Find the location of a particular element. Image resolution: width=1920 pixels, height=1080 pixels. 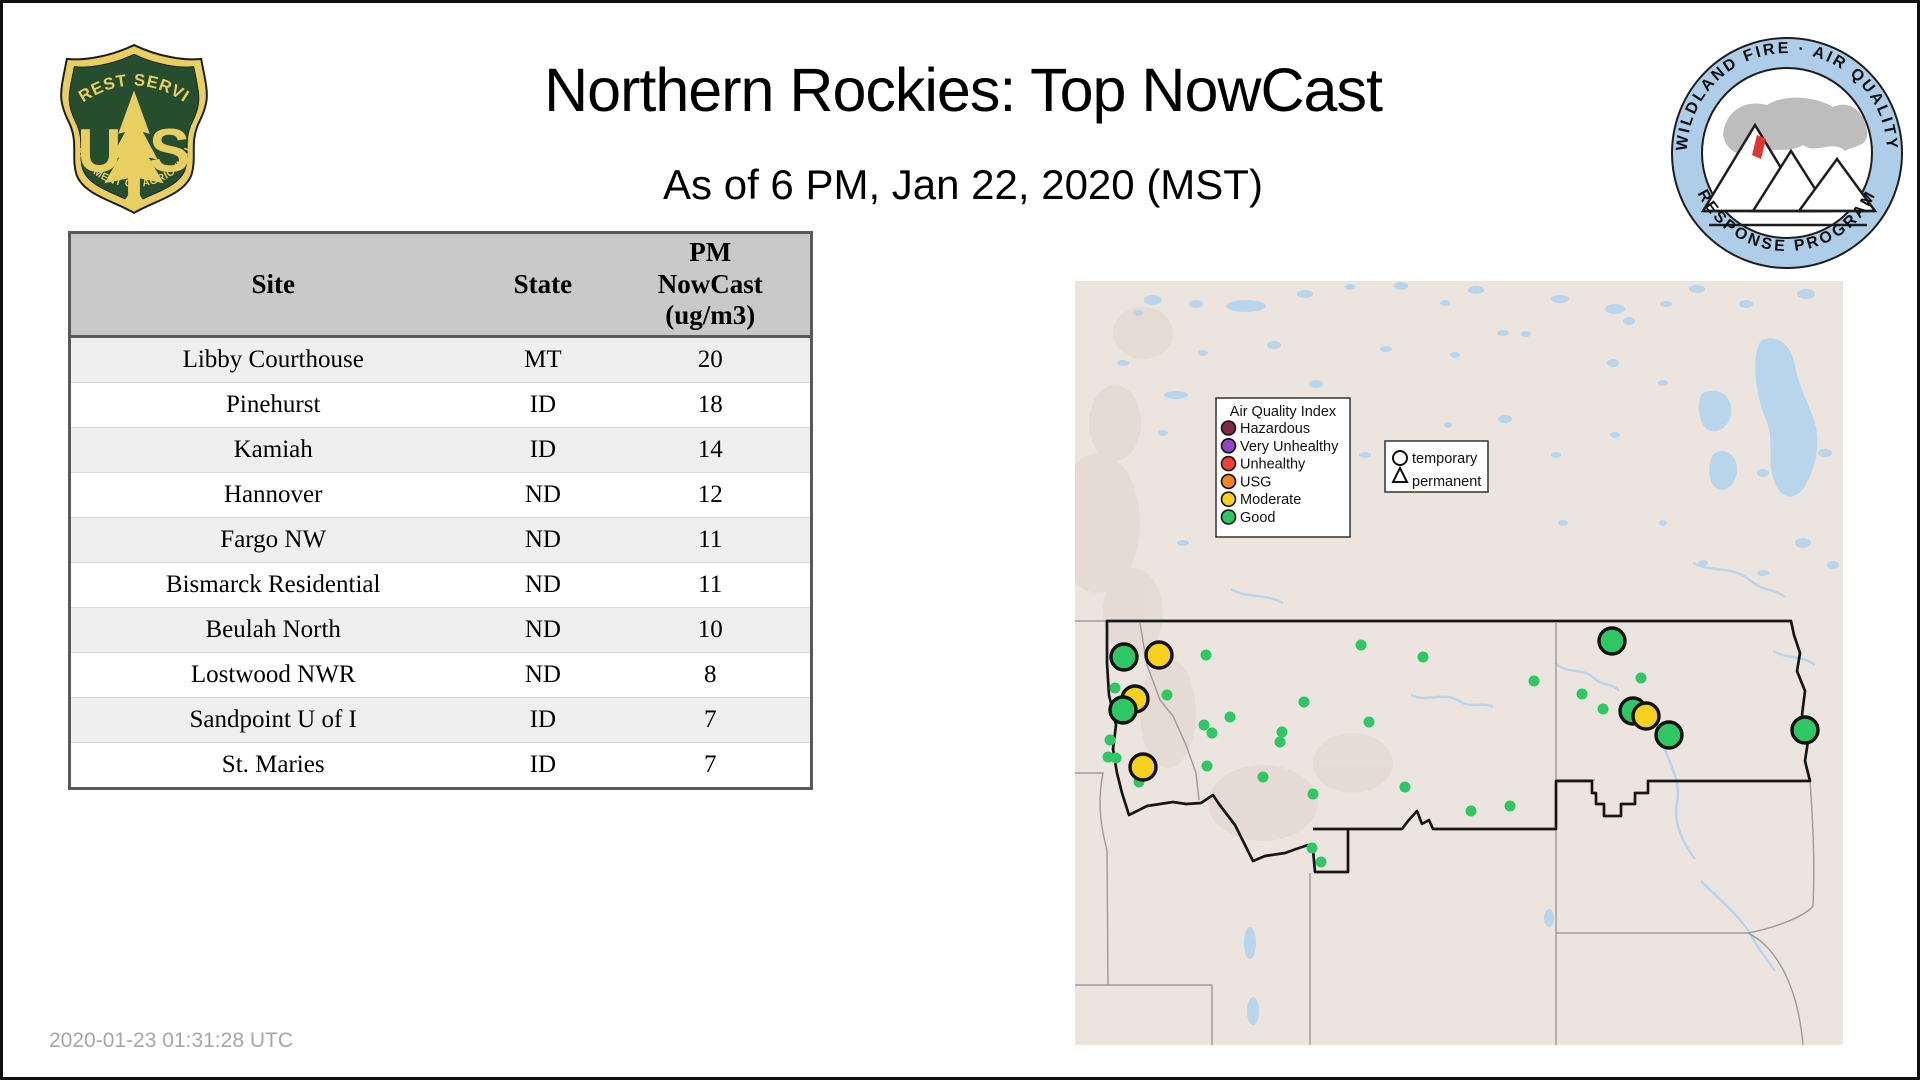

site-marker-bismarck-residential is located at coordinates (1669, 735).